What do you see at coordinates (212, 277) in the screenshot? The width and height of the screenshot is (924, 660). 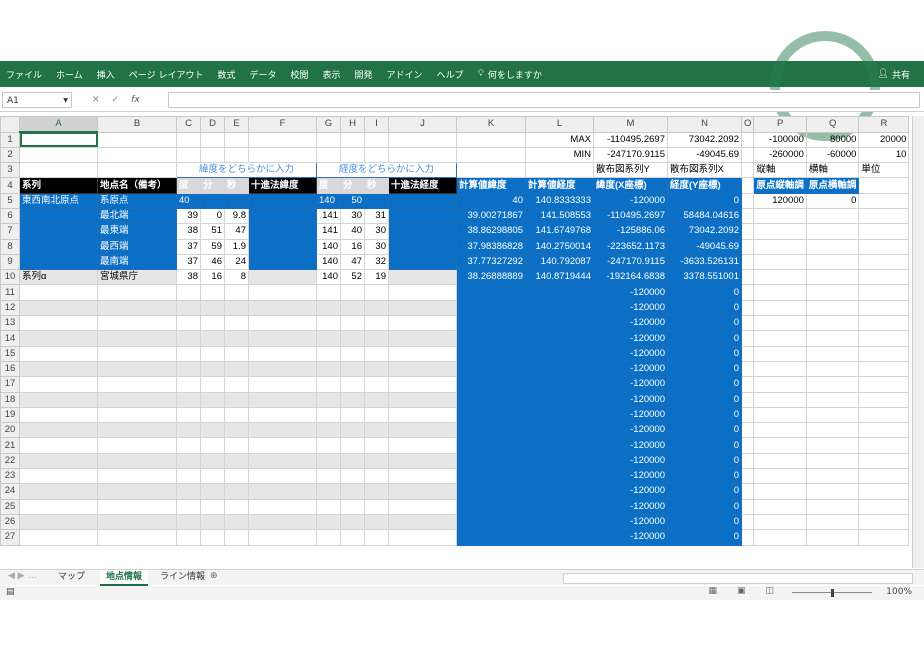 I see `data-cell-d: 16` at bounding box center [212, 277].